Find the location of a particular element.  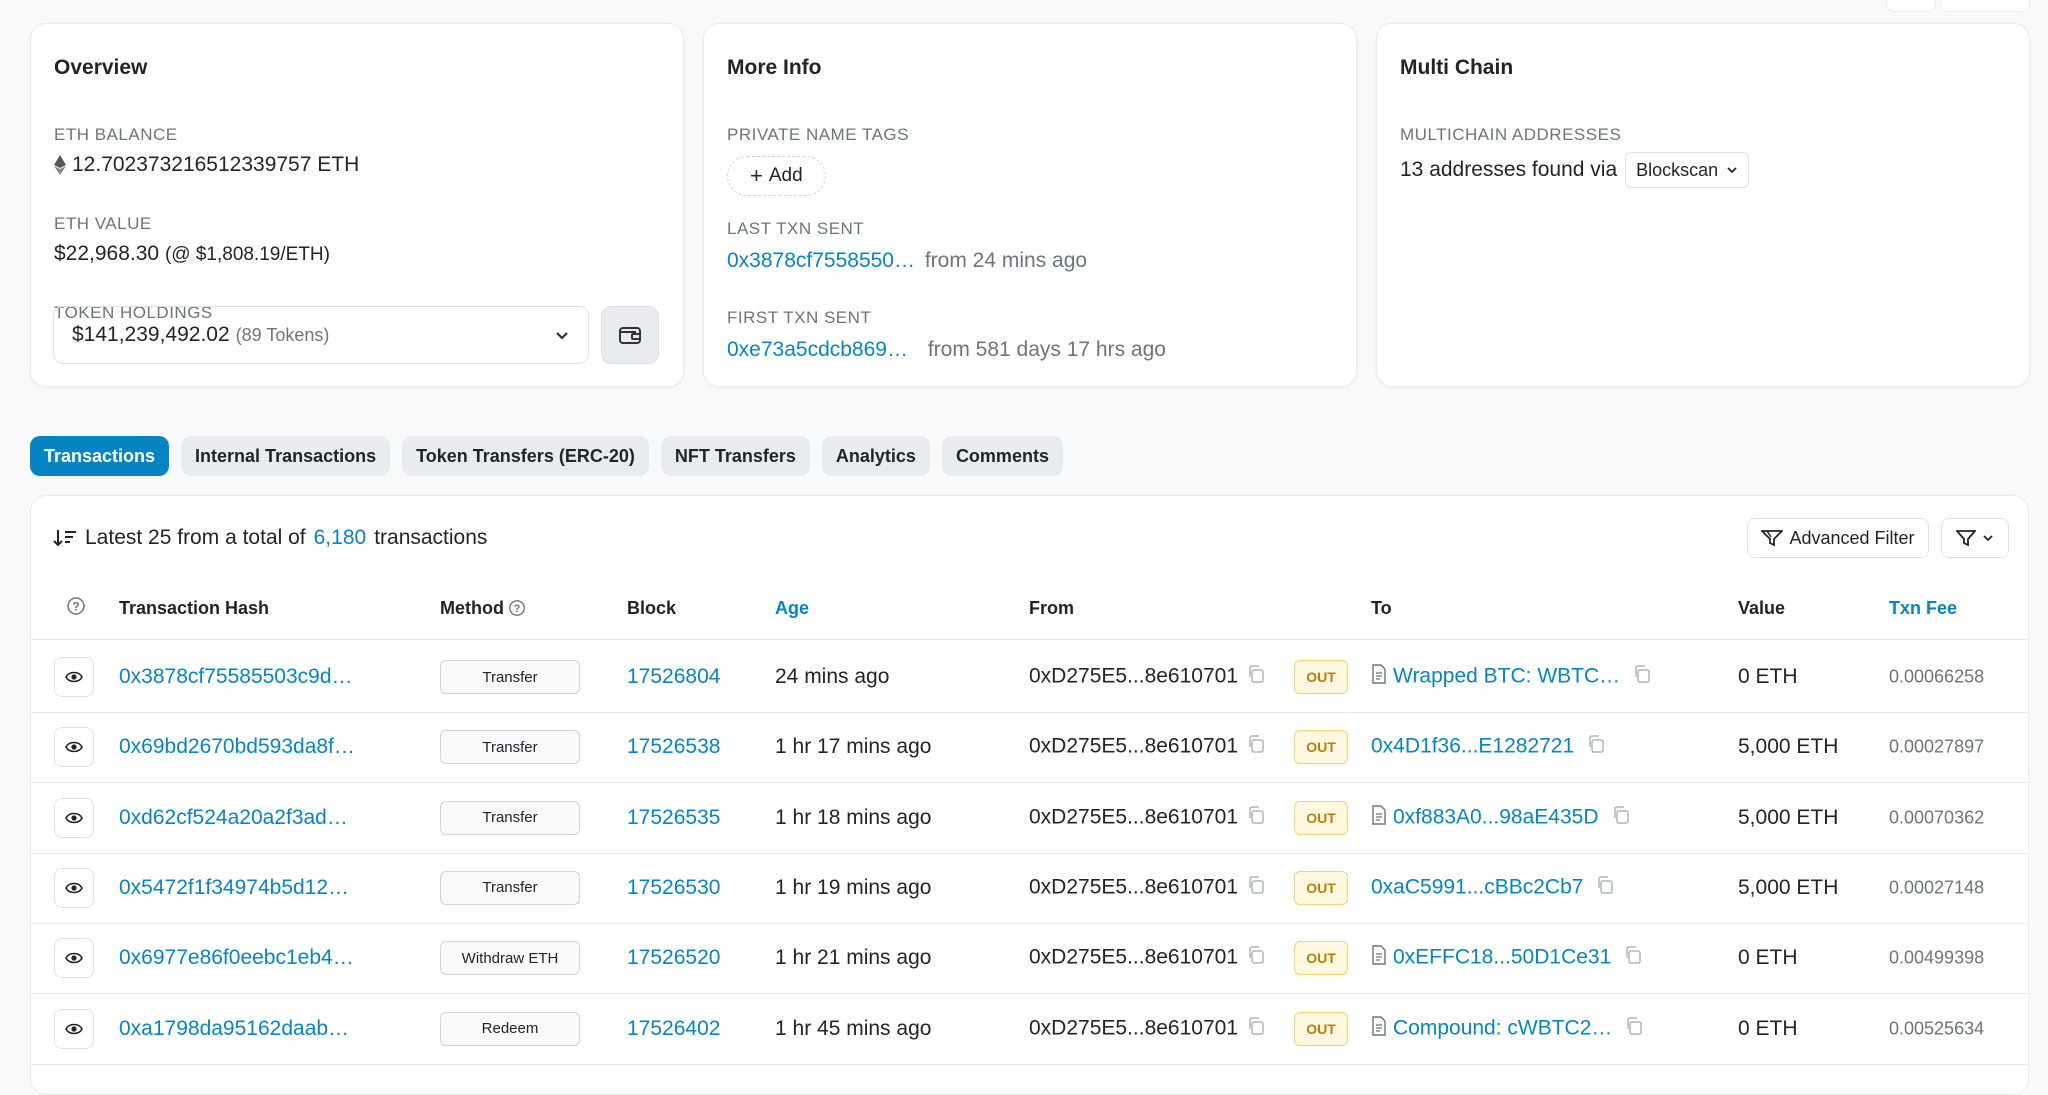

row-from: 0xD275E5...8e610701 is located at coordinates (1147, 1029).